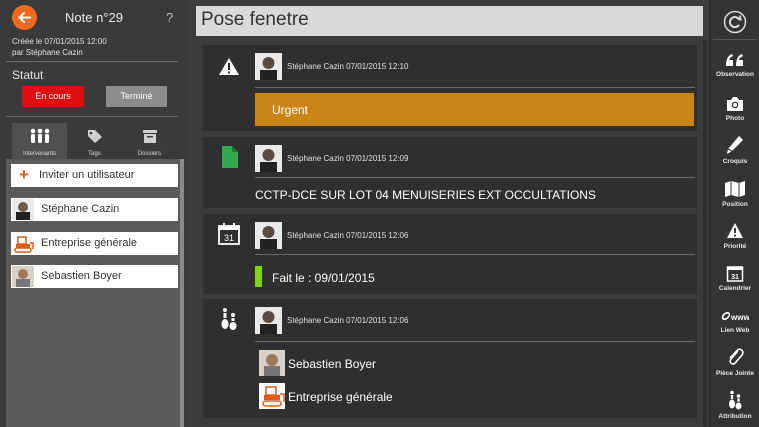 This screenshot has height=427, width=759. Describe the element at coordinates (94, 136) in the screenshot. I see `tag-icon` at that location.